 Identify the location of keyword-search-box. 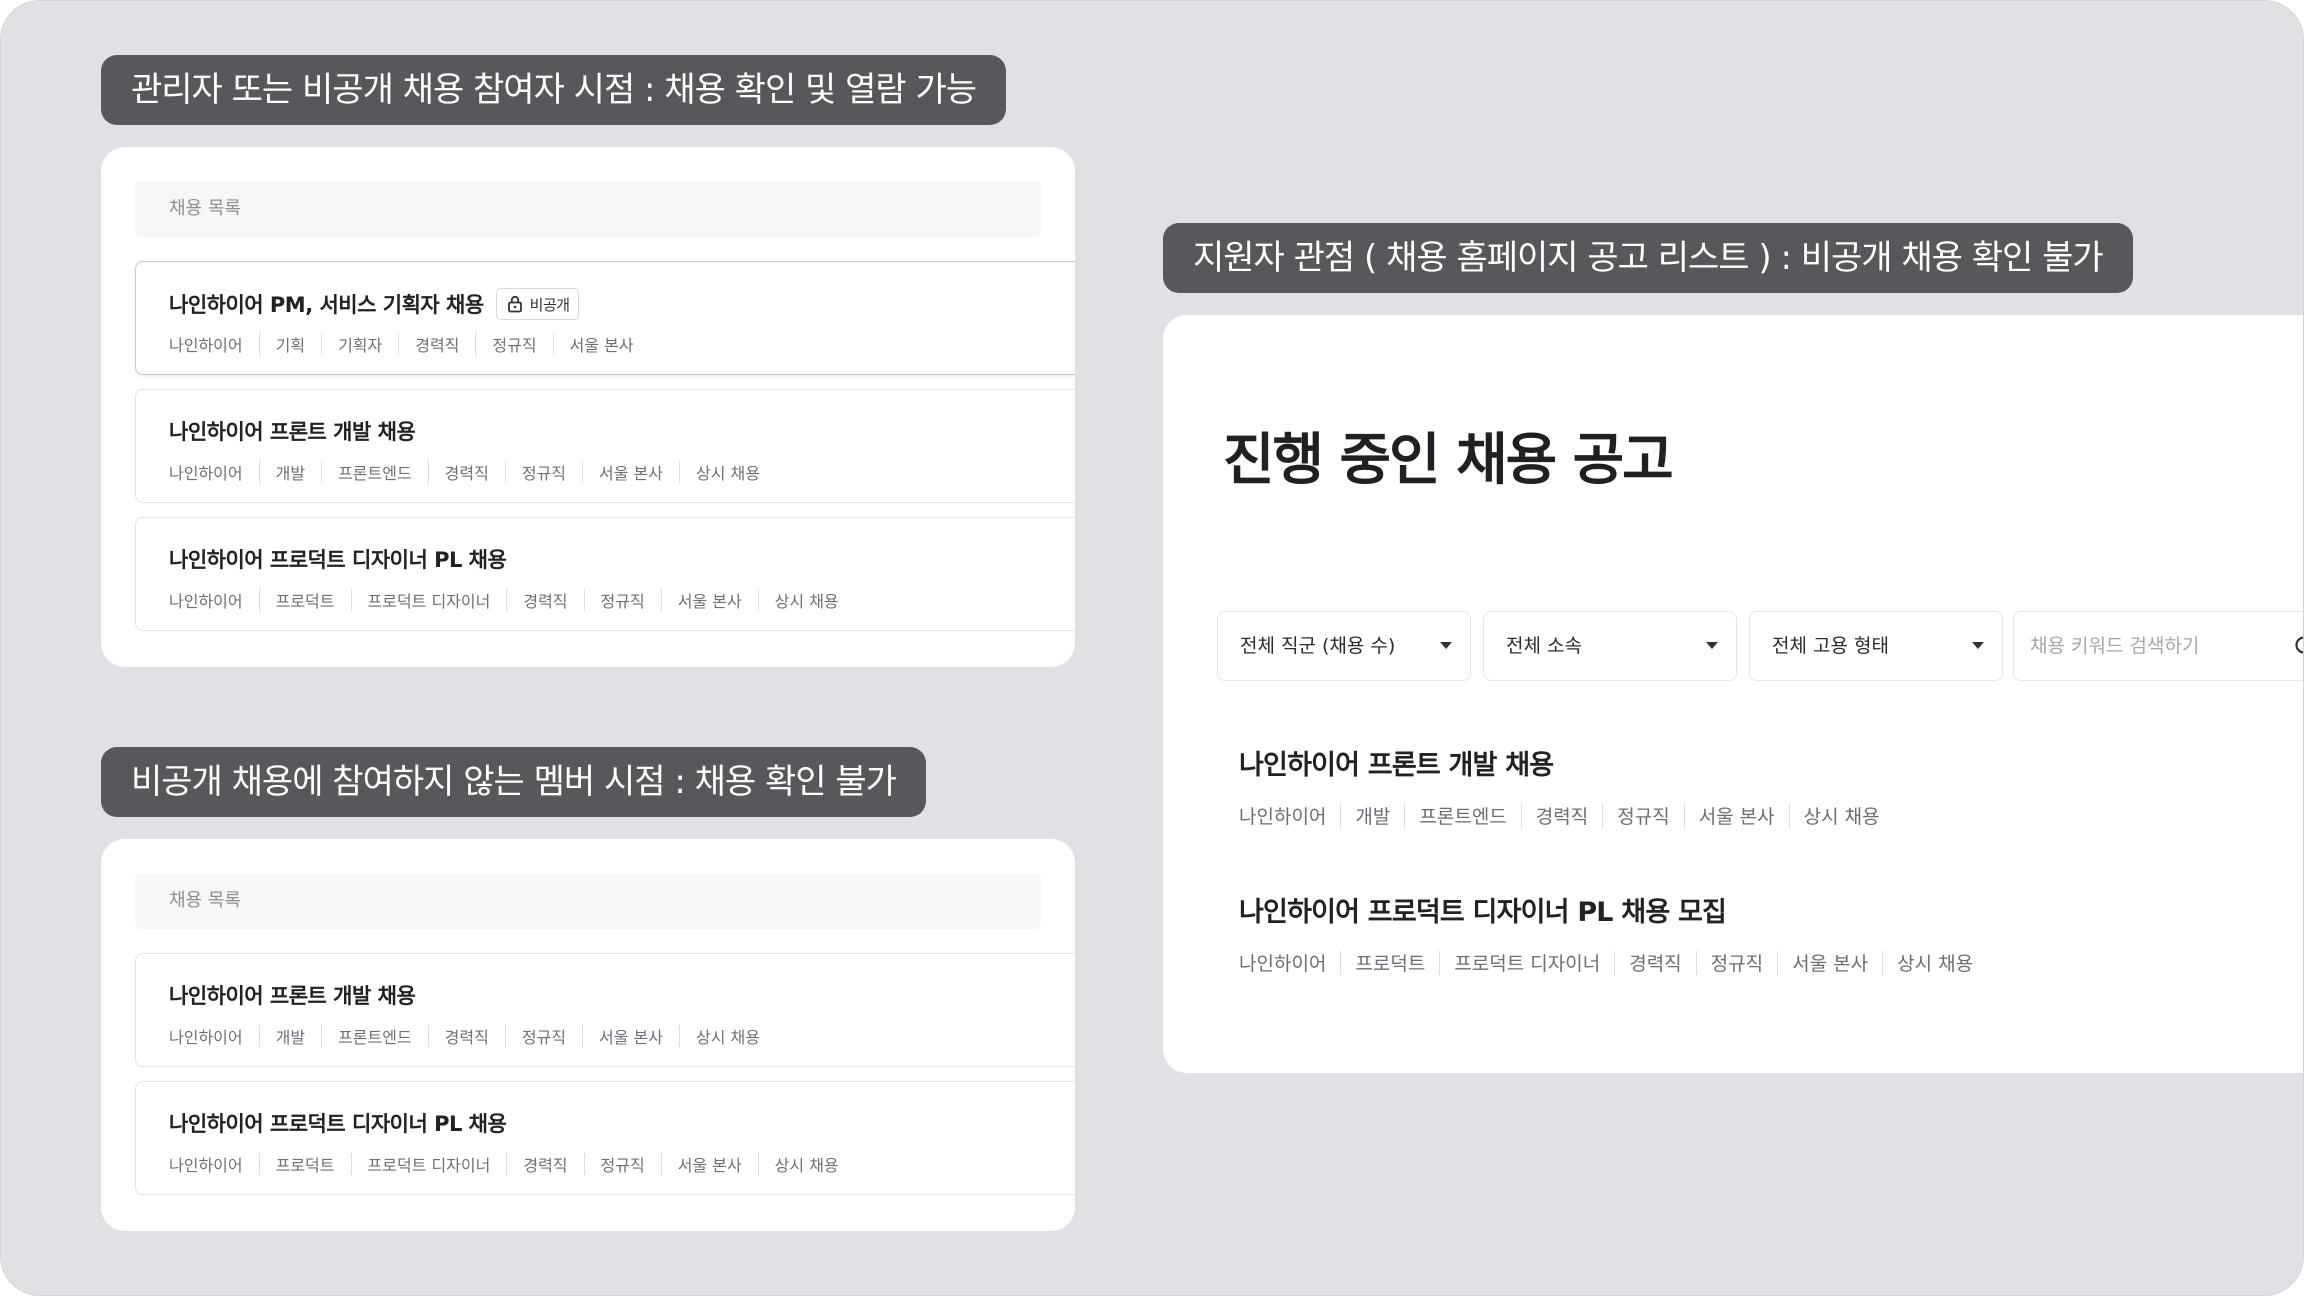
(2158, 646).